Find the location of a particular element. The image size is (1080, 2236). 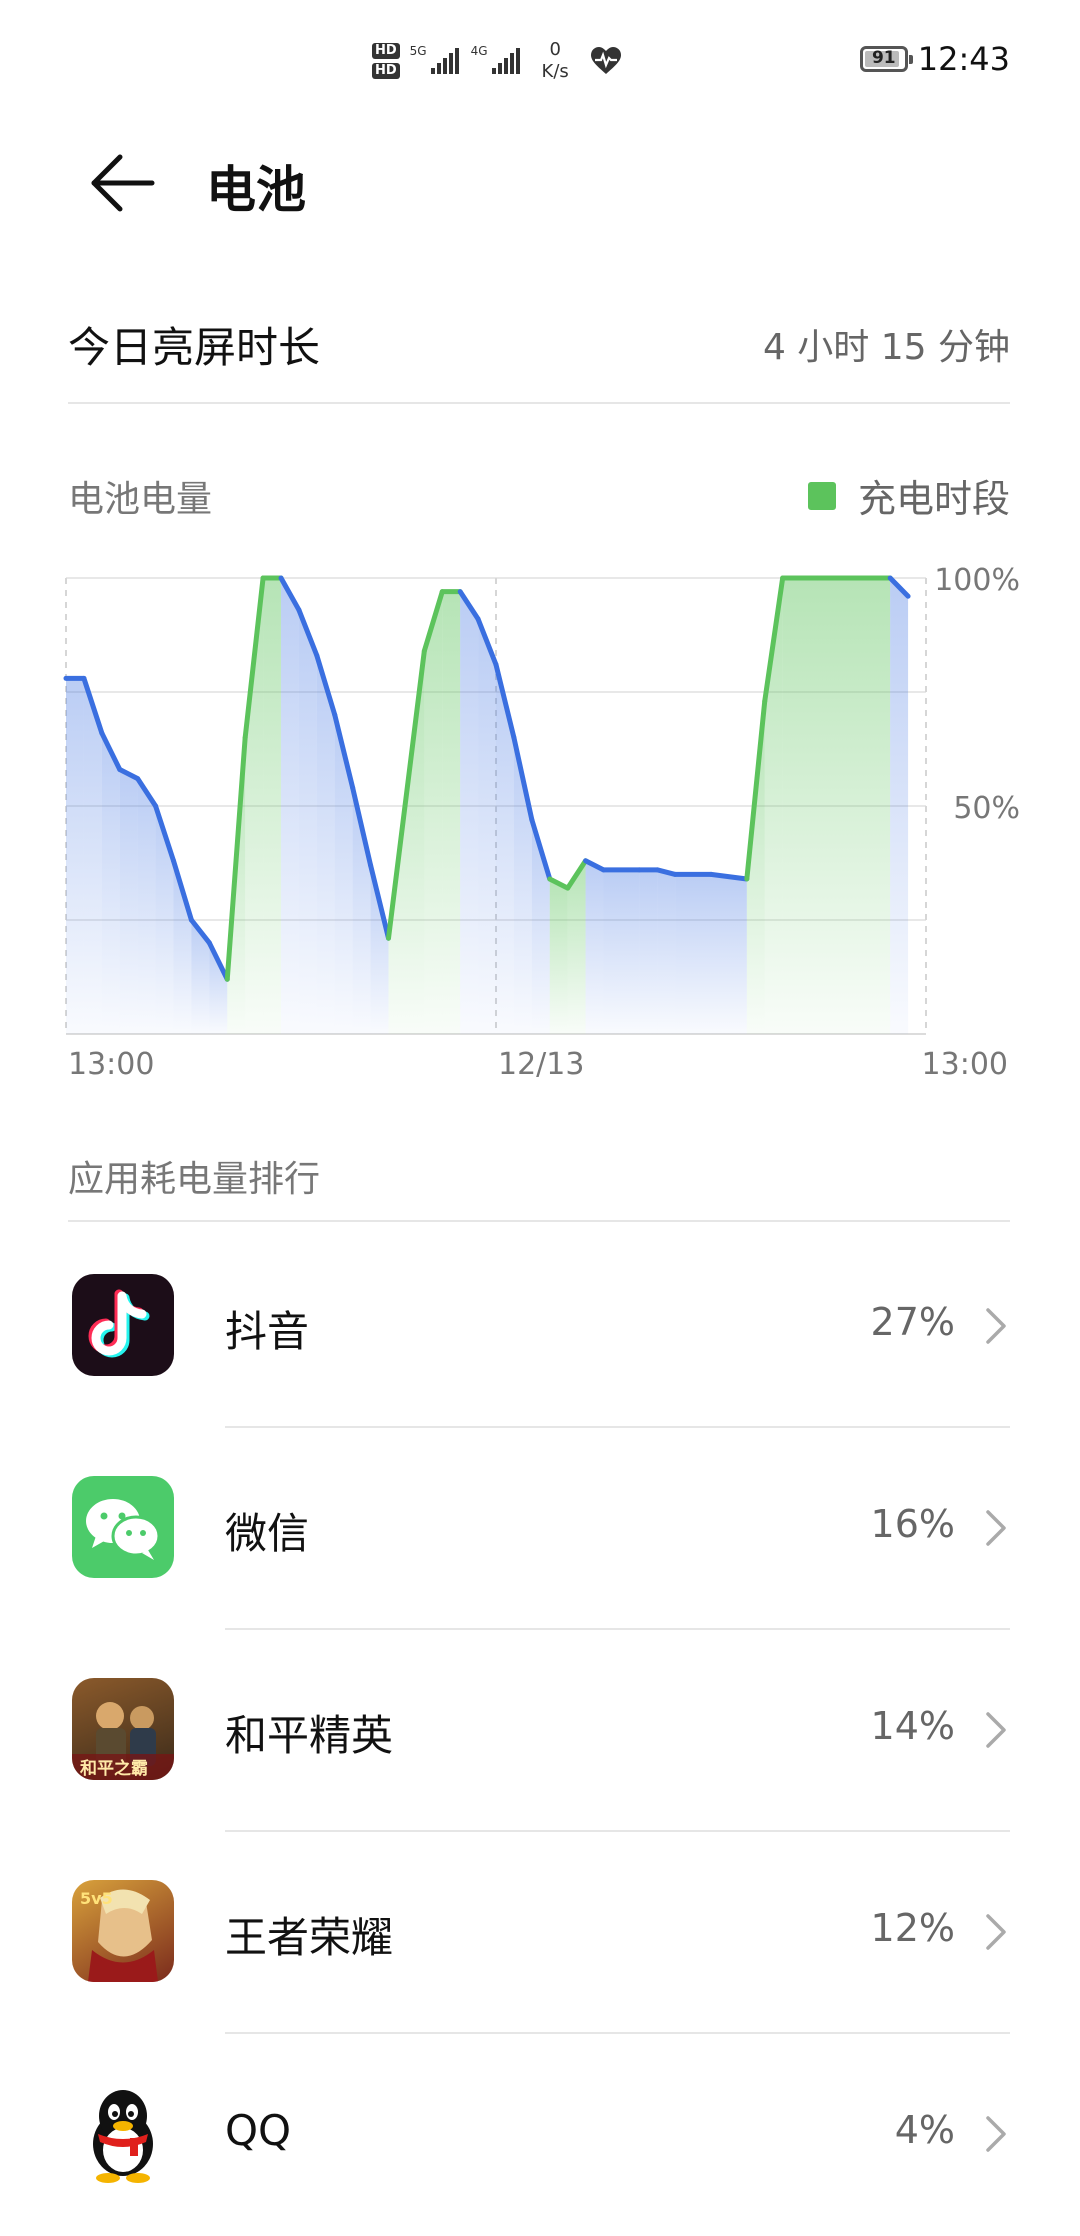

screen-time-value: 4 小时 15 分钟 is located at coordinates (886, 347).